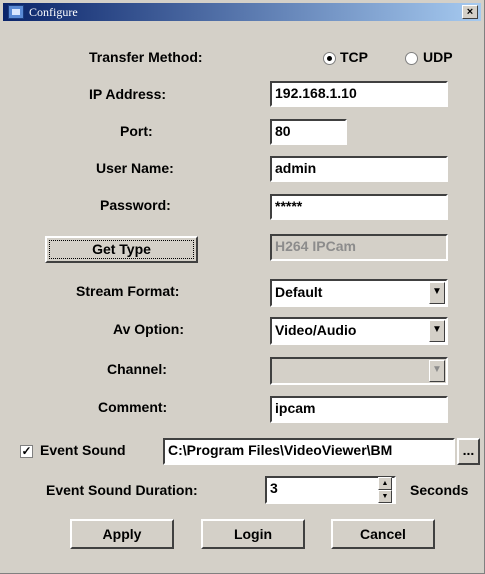  I want to click on tcp-radio, so click(329, 58).